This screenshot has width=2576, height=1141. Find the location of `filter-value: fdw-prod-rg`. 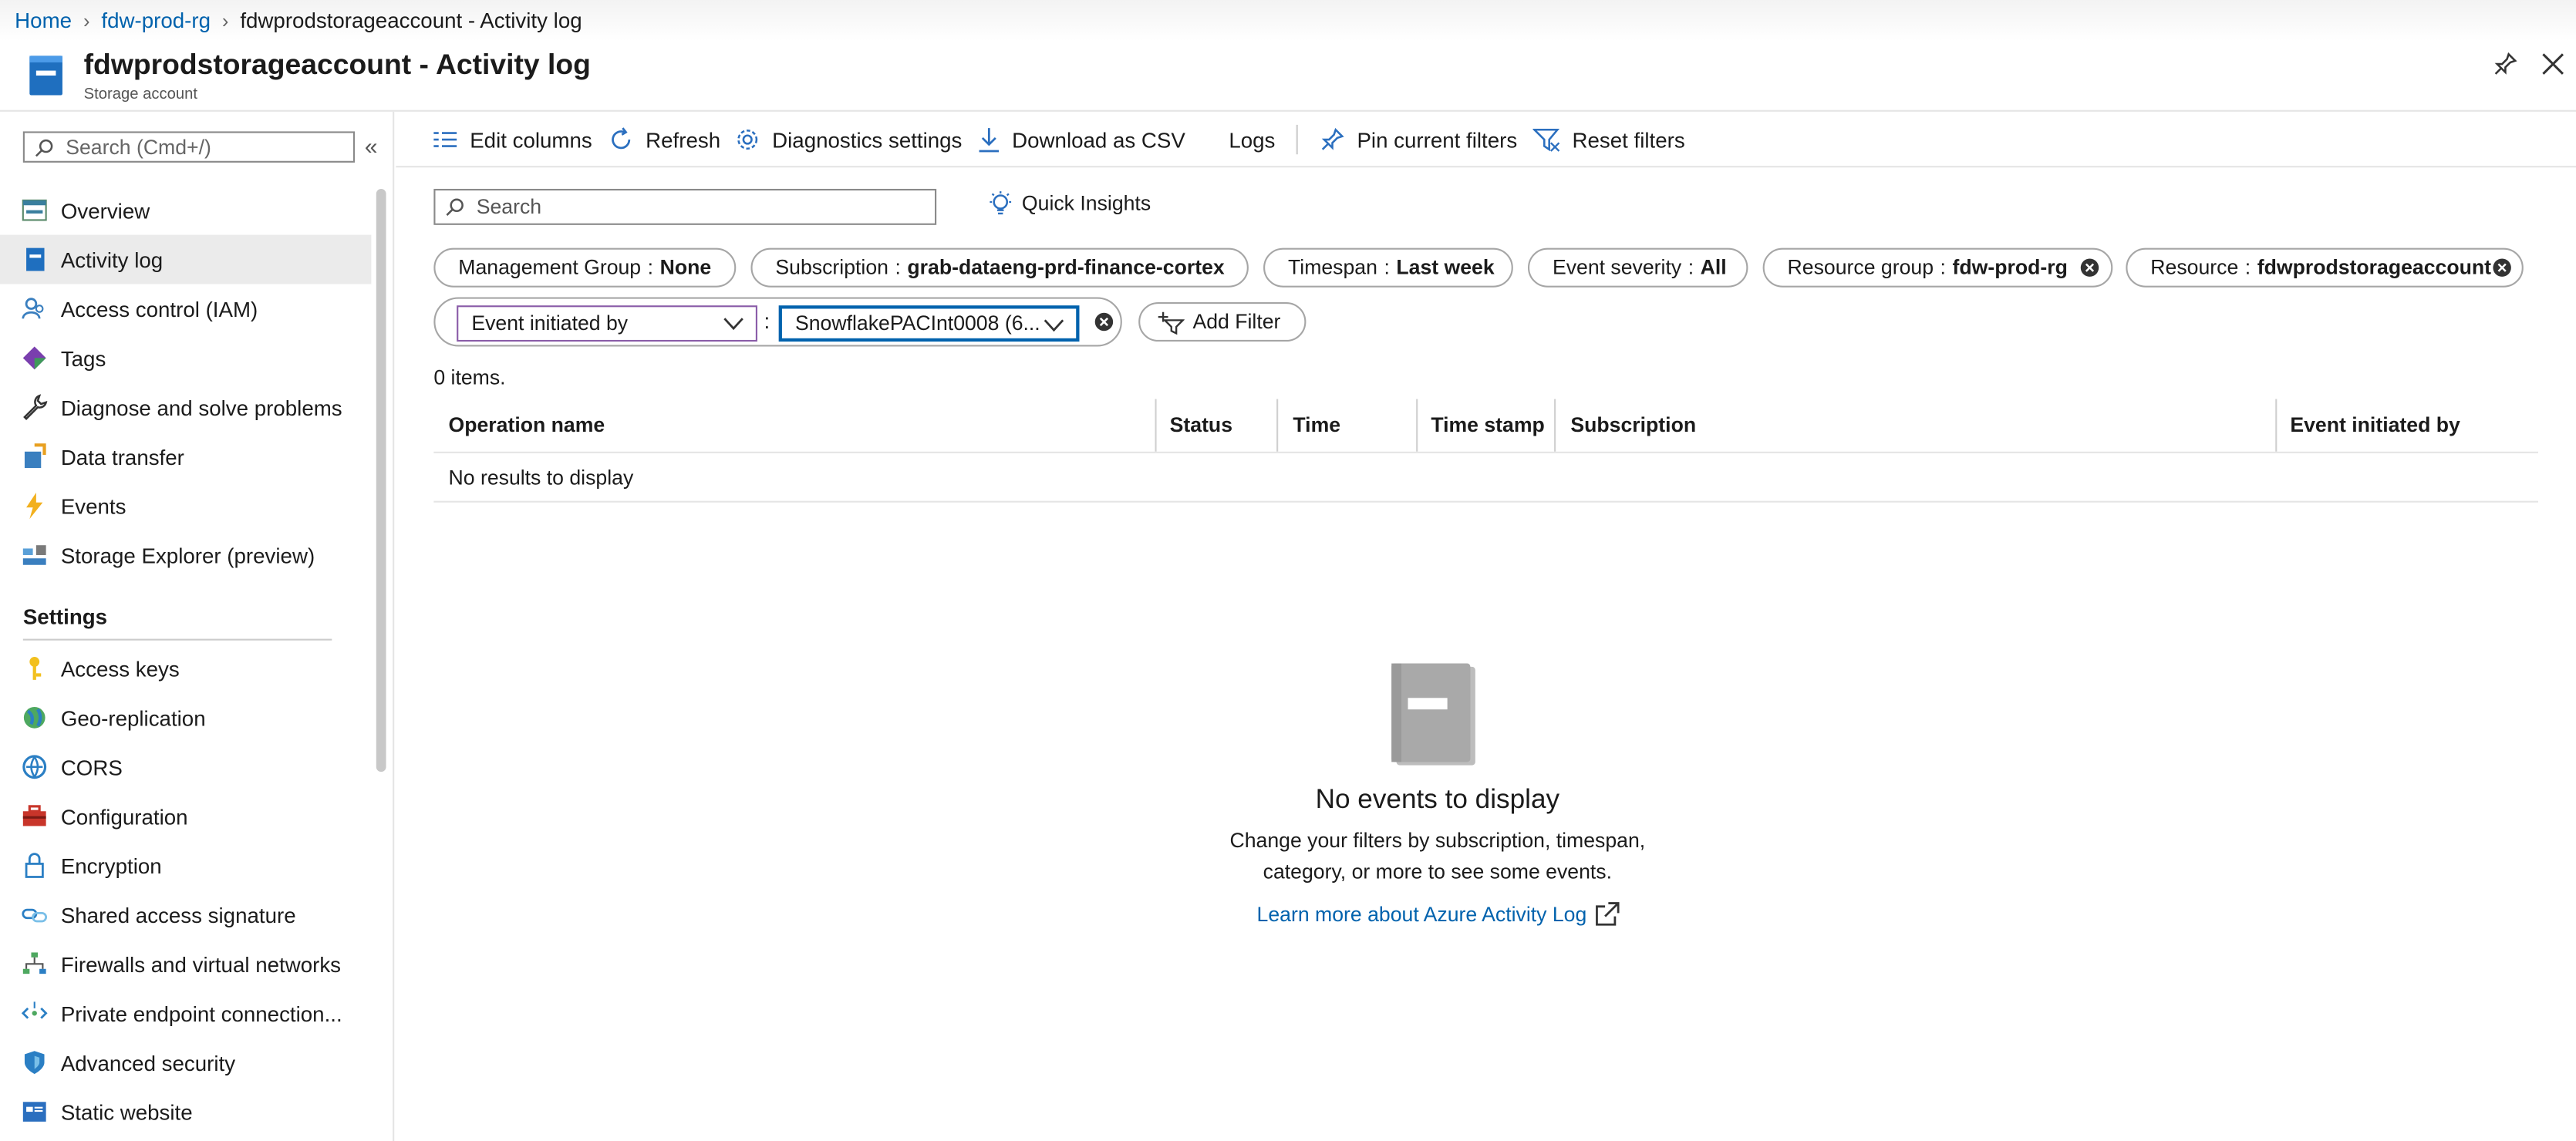

filter-value: fdw-prod-rg is located at coordinates (2010, 268).